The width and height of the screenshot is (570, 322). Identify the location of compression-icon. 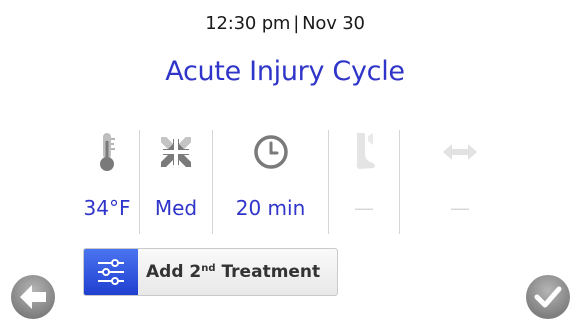
(176, 152).